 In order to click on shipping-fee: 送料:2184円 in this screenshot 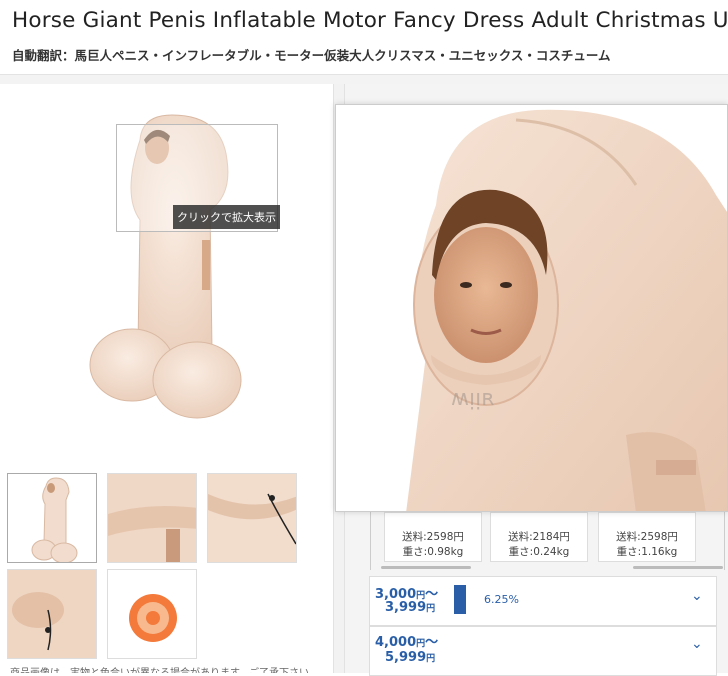, I will do `click(539, 537)`.